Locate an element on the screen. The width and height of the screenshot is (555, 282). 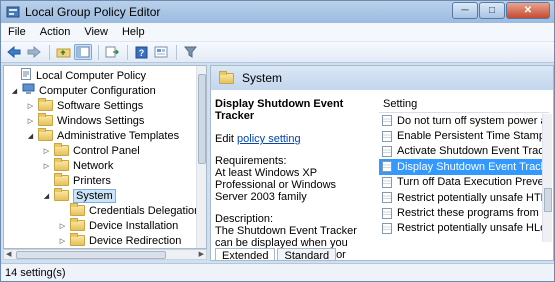
tree-node: Credentials Delegation is located at coordinates (128, 210).